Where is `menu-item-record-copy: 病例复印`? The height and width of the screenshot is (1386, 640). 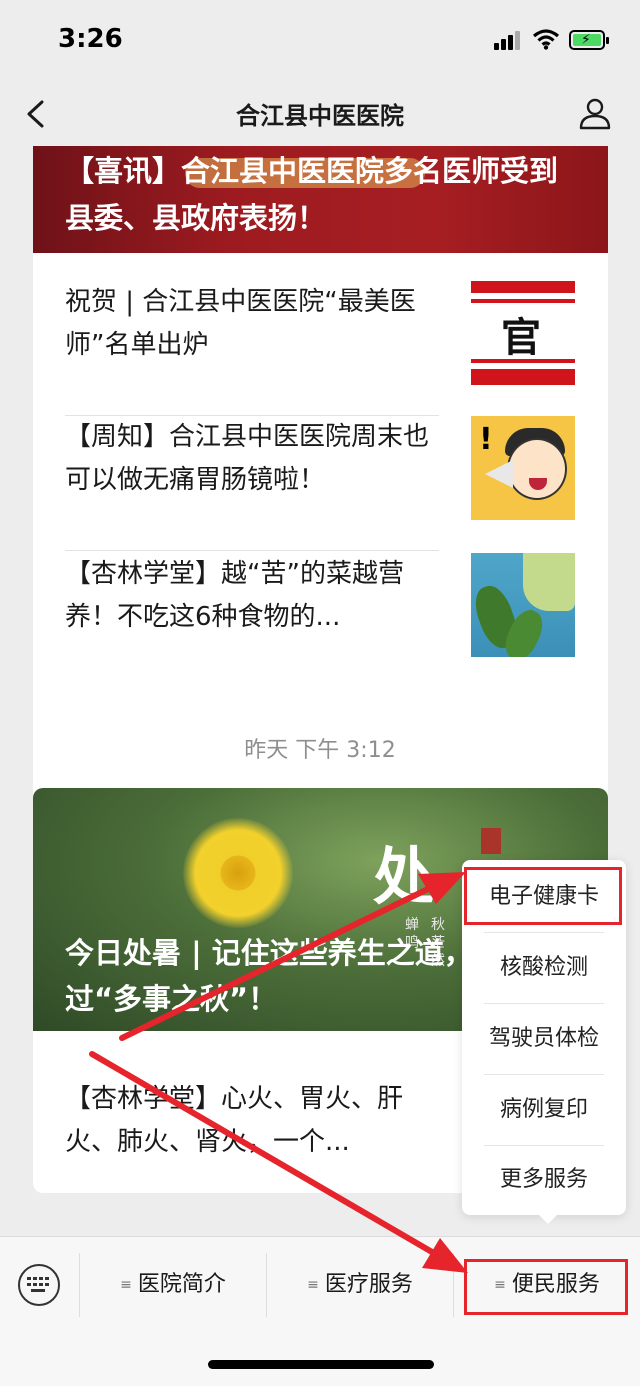
menu-item-record-copy: 病例复印 is located at coordinates (544, 1110).